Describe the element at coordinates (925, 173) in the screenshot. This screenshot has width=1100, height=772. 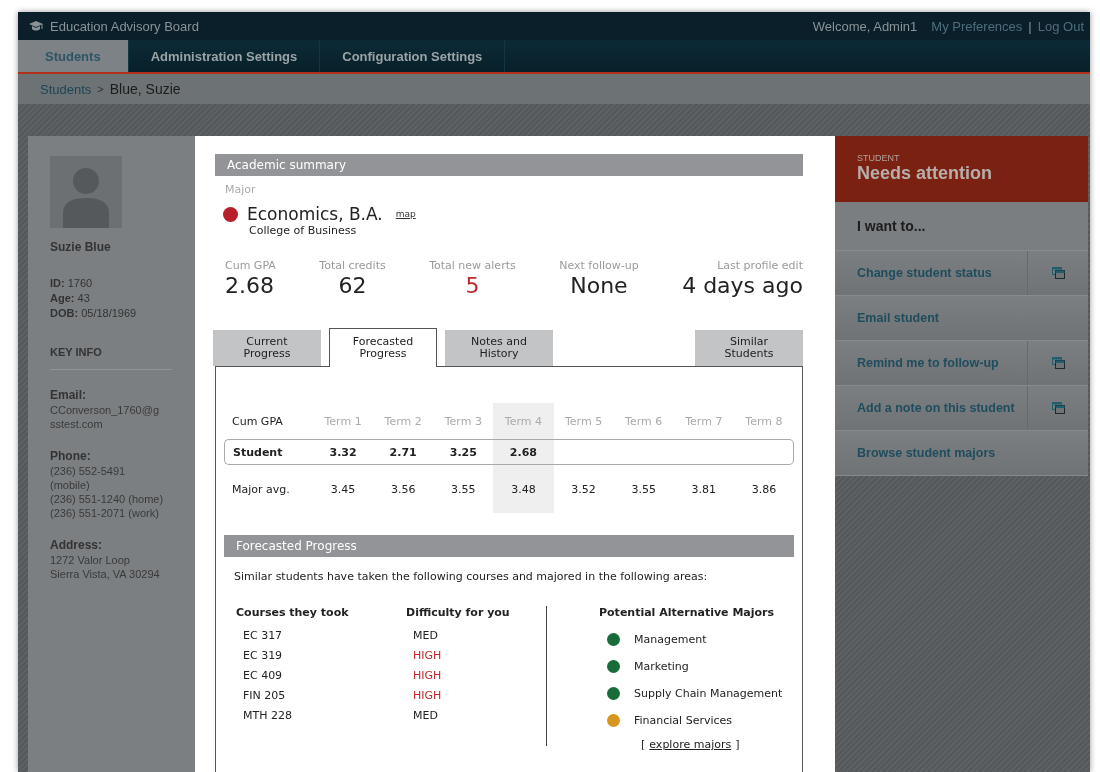
I see `status-text: Needs attention` at that location.